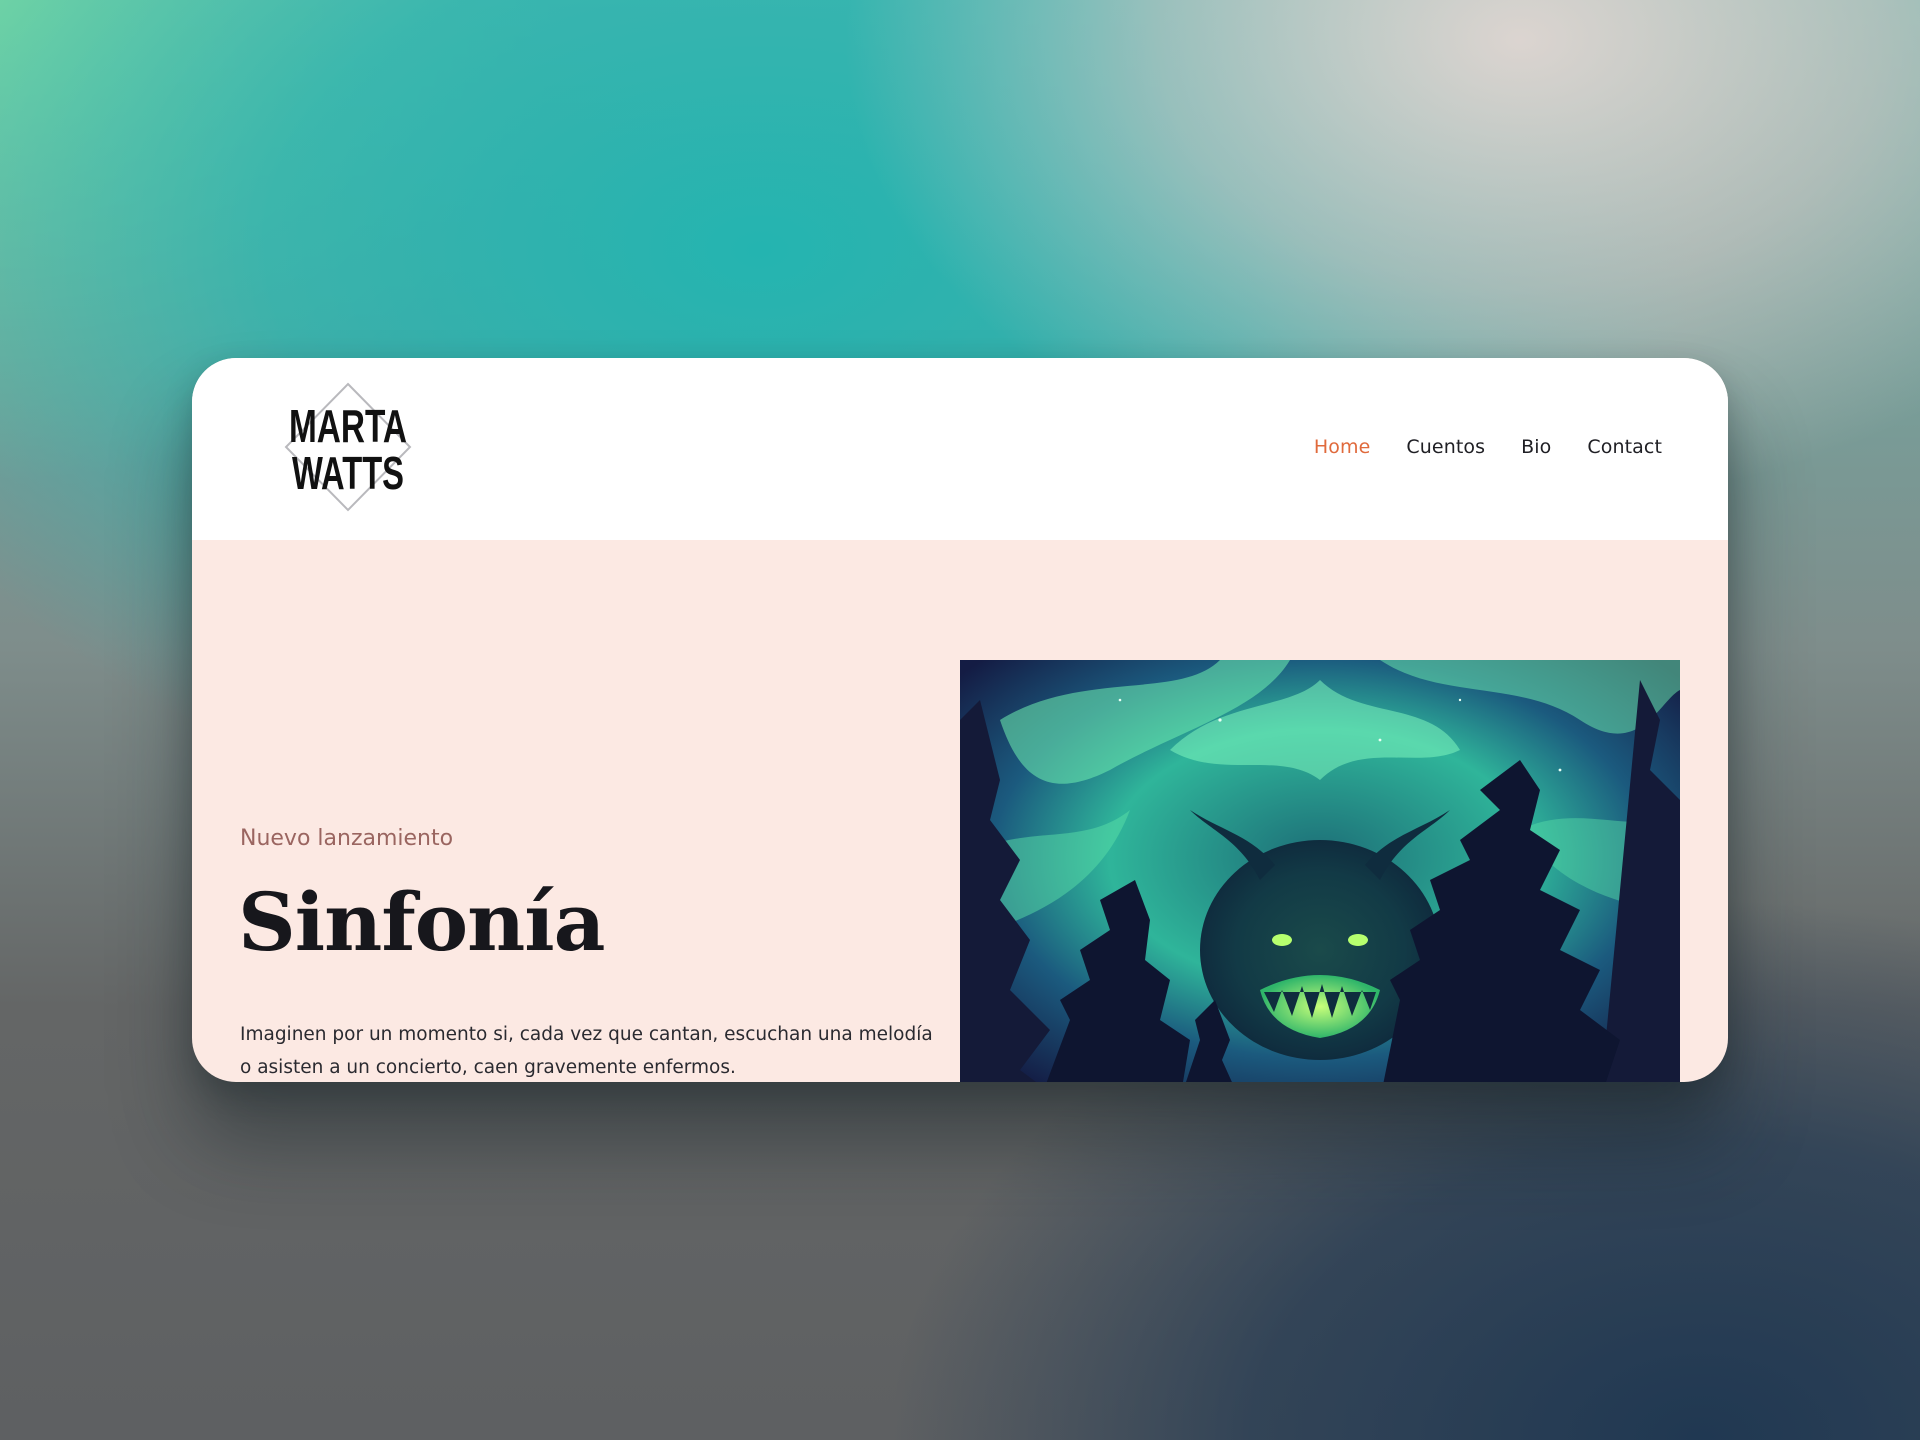  Describe the element at coordinates (960, 449) in the screenshot. I see `site-header: MARTA WATTS Home Cuentos Bio Contact` at that location.